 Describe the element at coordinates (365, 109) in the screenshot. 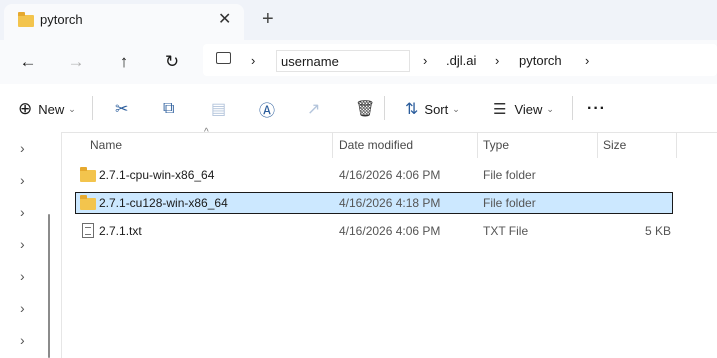

I see `delete-icon: 🗑` at that location.